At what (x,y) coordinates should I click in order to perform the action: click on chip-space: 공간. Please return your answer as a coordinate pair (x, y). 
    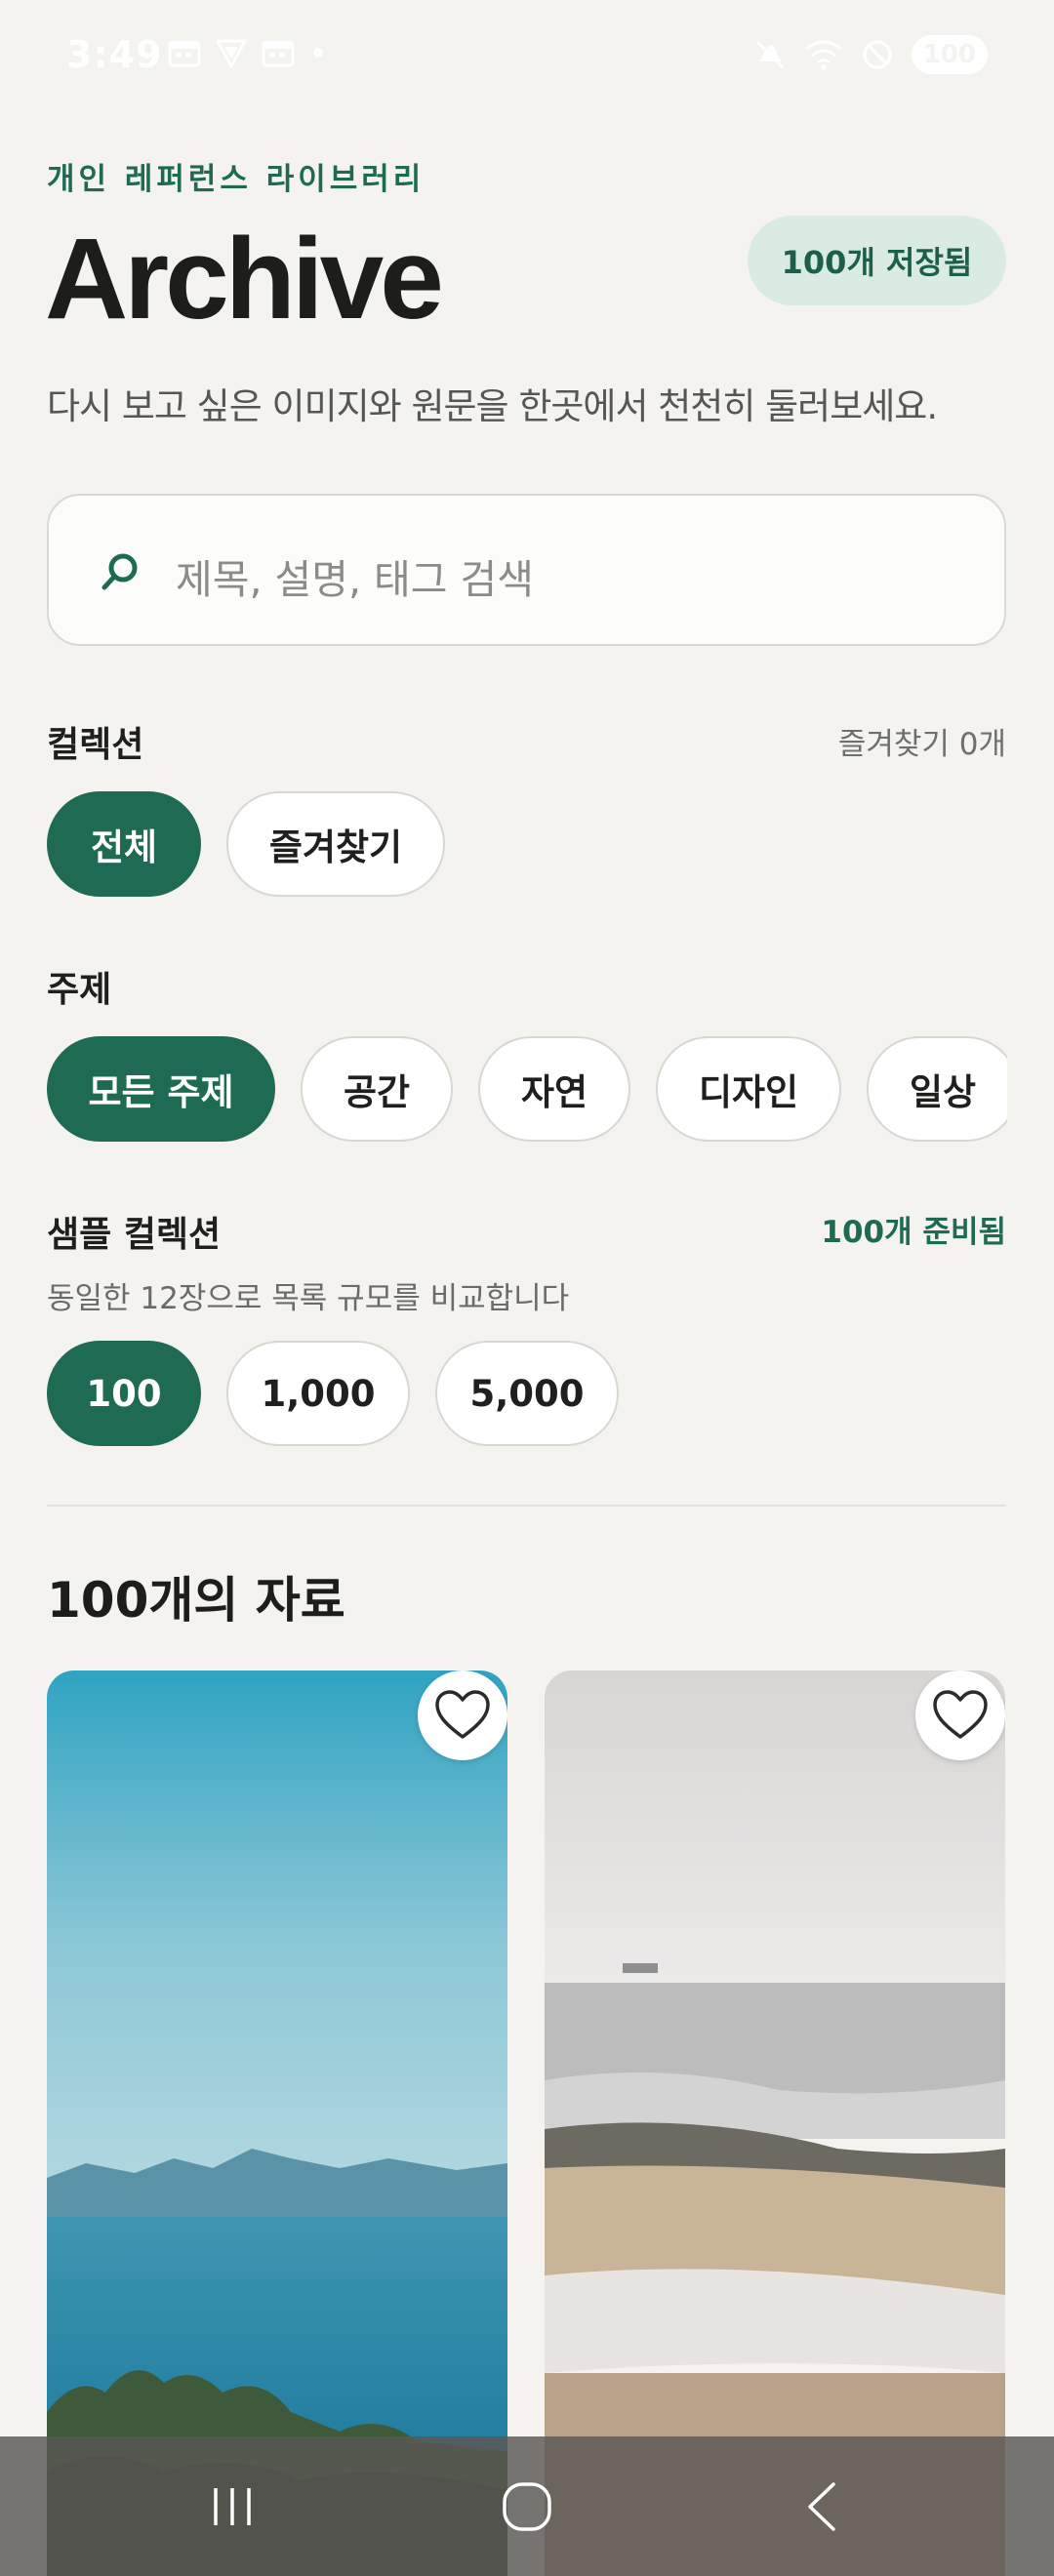
    Looking at the image, I should click on (377, 1089).